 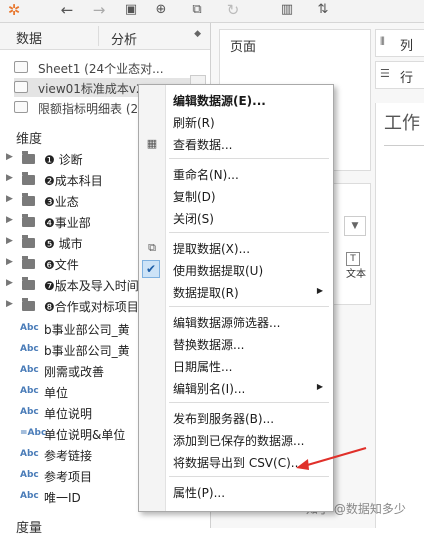 What do you see at coordinates (29, 37) in the screenshot?
I see `data-tab: 数据` at bounding box center [29, 37].